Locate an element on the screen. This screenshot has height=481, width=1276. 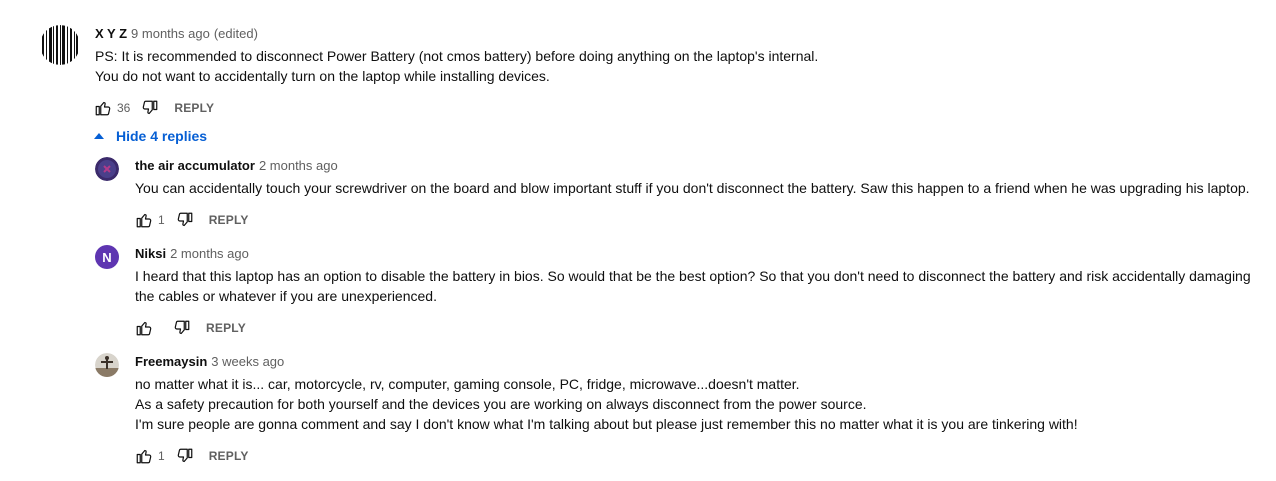
caret-up-icon is located at coordinates (99, 136).